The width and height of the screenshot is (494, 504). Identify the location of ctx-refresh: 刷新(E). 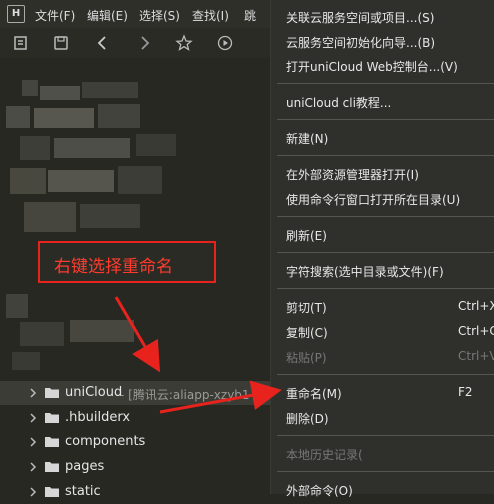
(306, 235).